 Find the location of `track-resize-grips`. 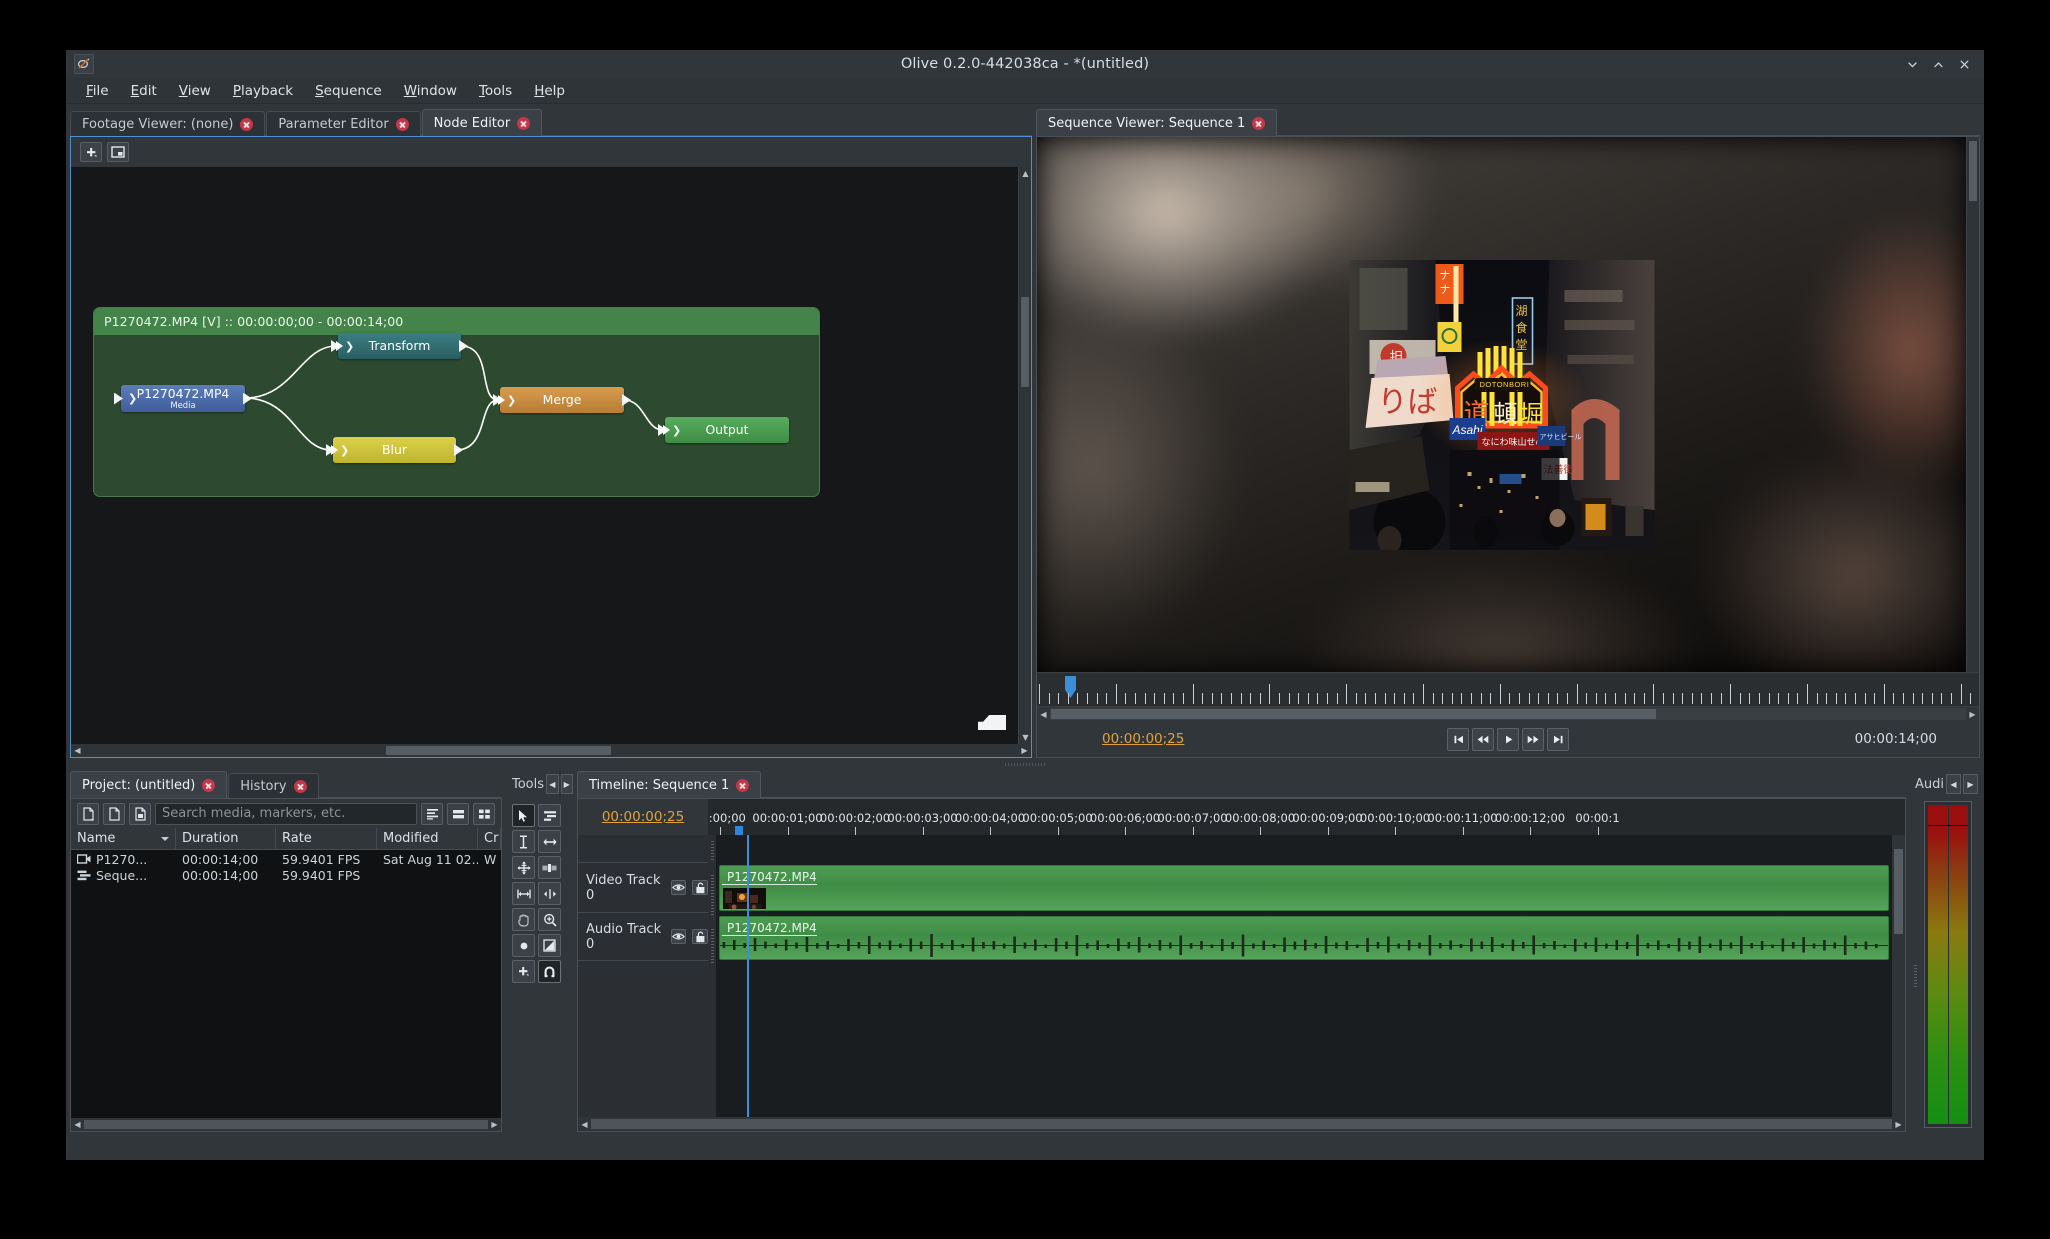

track-resize-grips is located at coordinates (712, 976).